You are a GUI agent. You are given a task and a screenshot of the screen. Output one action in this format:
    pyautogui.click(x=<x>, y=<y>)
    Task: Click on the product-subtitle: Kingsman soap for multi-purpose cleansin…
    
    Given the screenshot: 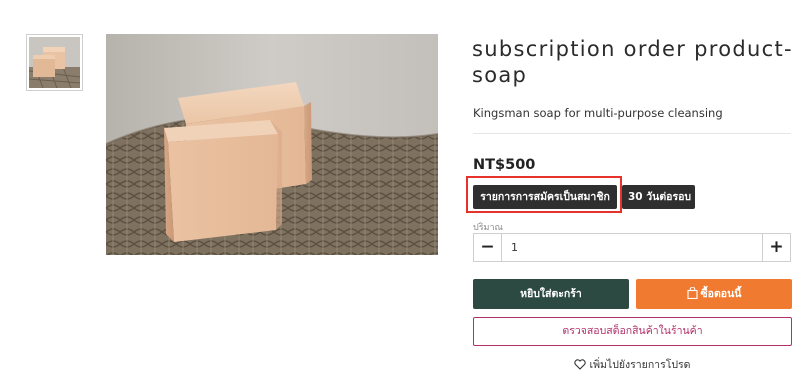 What is the action you would take?
    pyautogui.click(x=598, y=113)
    